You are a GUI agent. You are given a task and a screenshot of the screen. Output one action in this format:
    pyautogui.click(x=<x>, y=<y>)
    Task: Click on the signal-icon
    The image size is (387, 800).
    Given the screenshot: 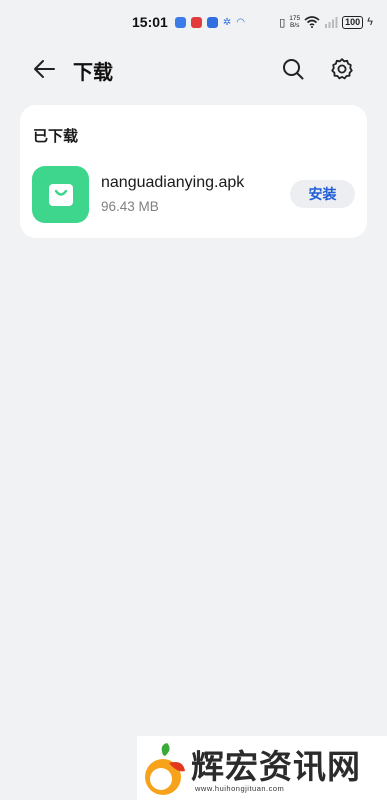 What is the action you would take?
    pyautogui.click(x=331, y=22)
    